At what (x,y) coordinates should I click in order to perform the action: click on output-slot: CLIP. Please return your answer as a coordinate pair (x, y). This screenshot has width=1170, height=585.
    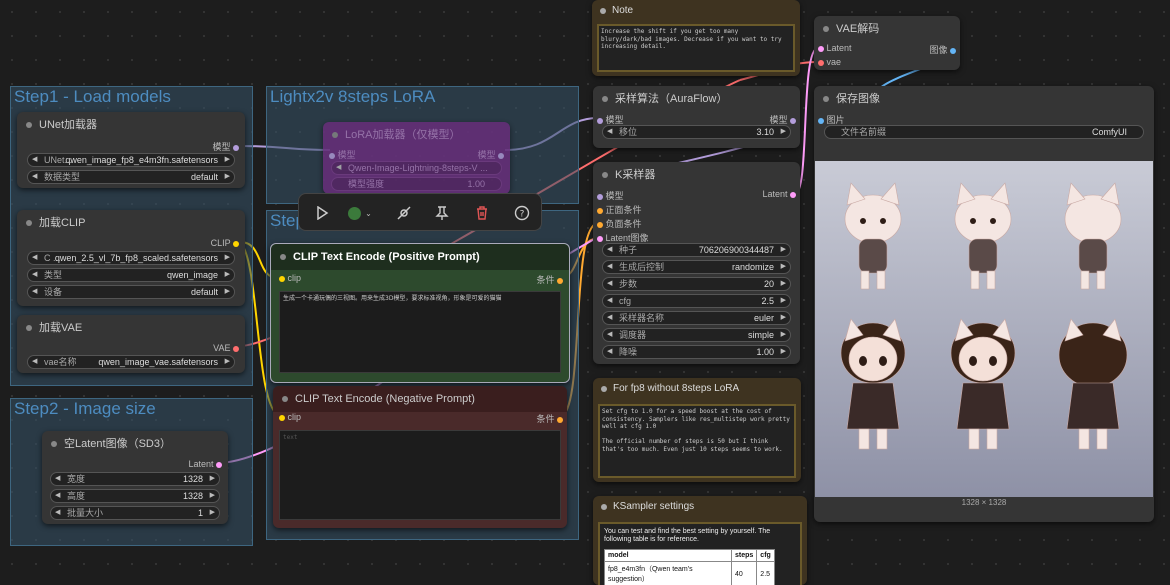
    Looking at the image, I should click on (225, 243).